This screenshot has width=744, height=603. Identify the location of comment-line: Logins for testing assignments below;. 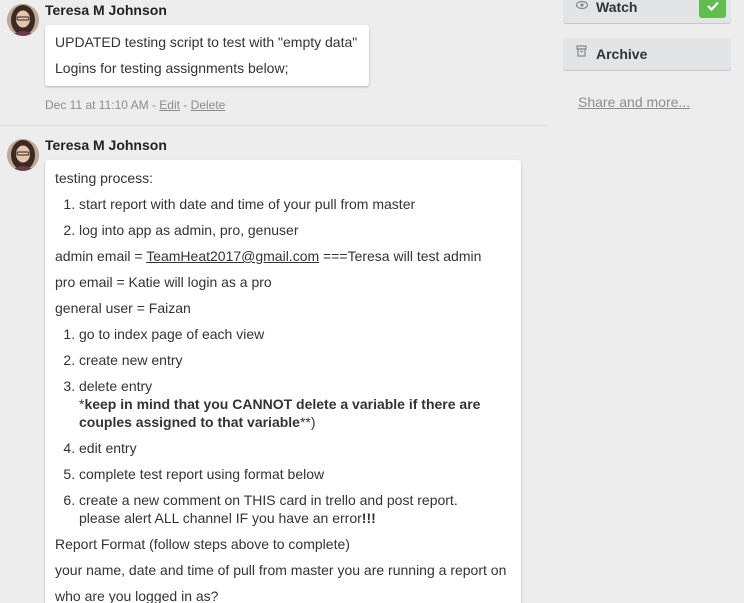
(172, 68).